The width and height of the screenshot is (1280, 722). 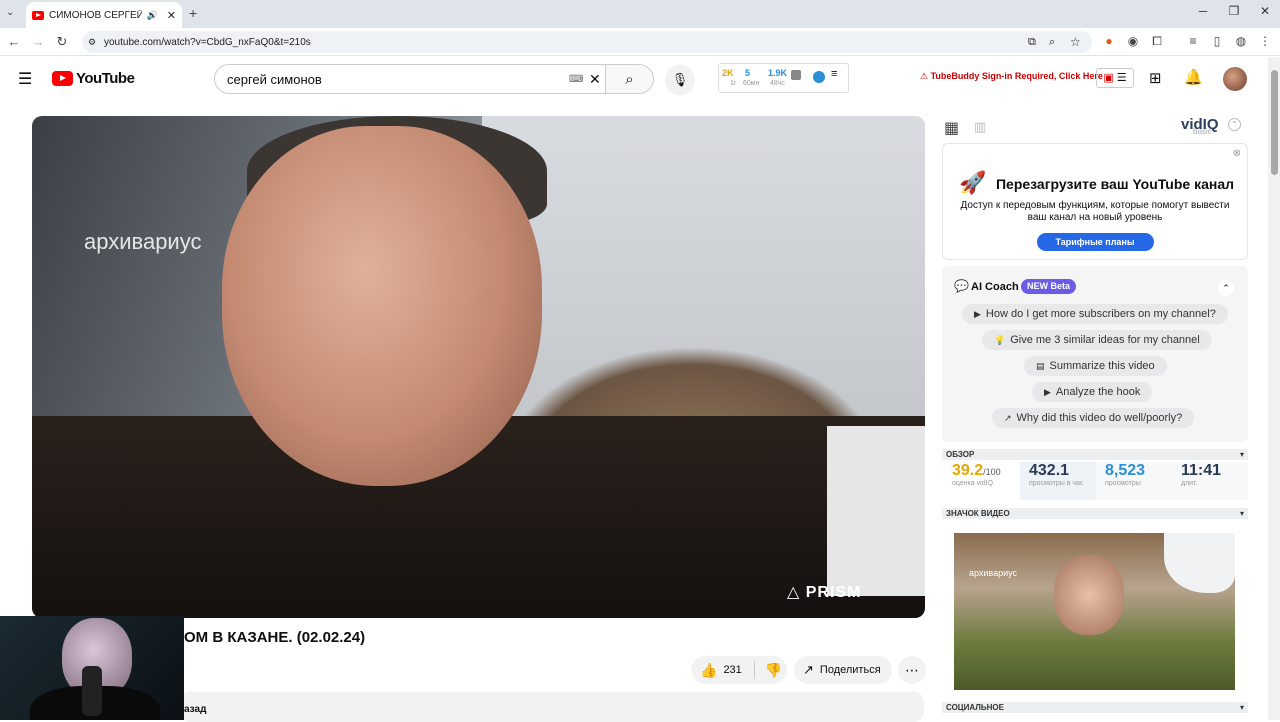 I want to click on reload-icon: ↻, so click(x=62, y=42).